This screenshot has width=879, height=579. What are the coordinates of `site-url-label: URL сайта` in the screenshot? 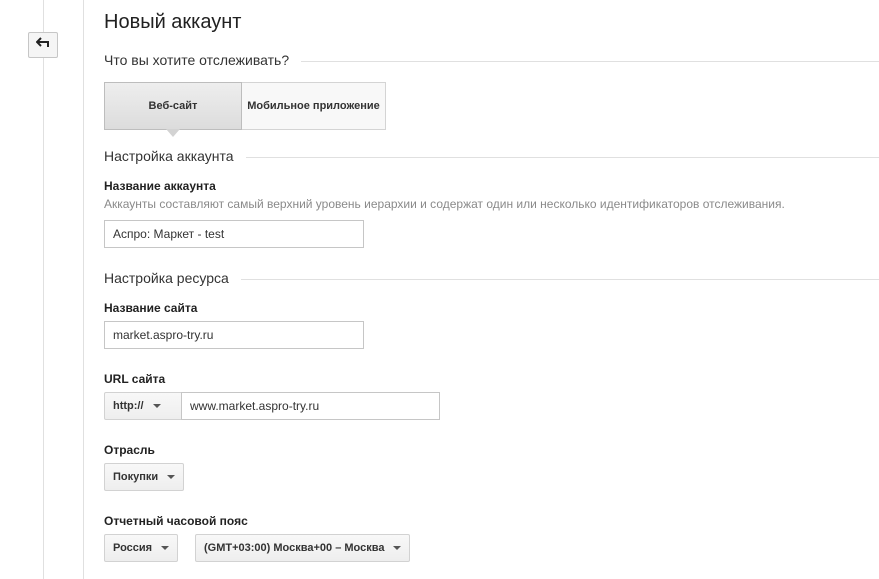 It's located at (135, 379).